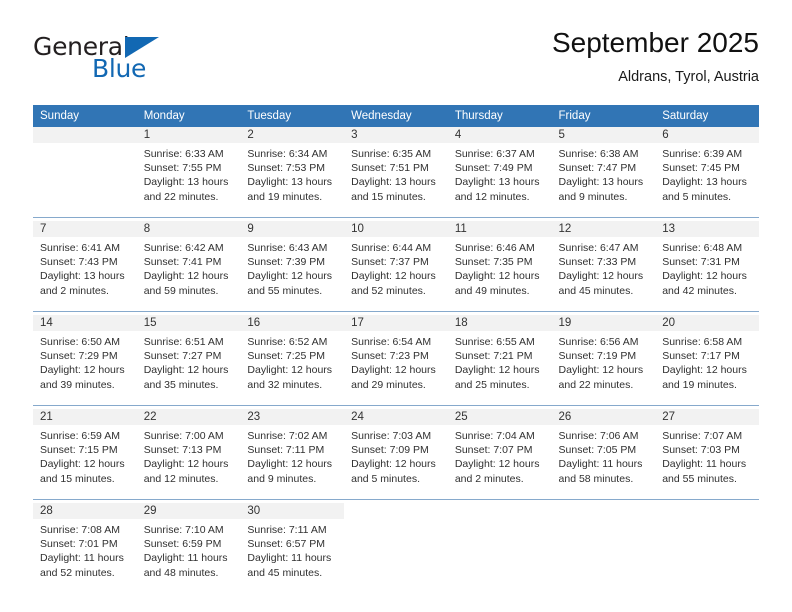 This screenshot has height=612, width=792. Describe the element at coordinates (79, 450) in the screenshot. I see `sunset-text: Sunset: 7:15 PM` at that location.